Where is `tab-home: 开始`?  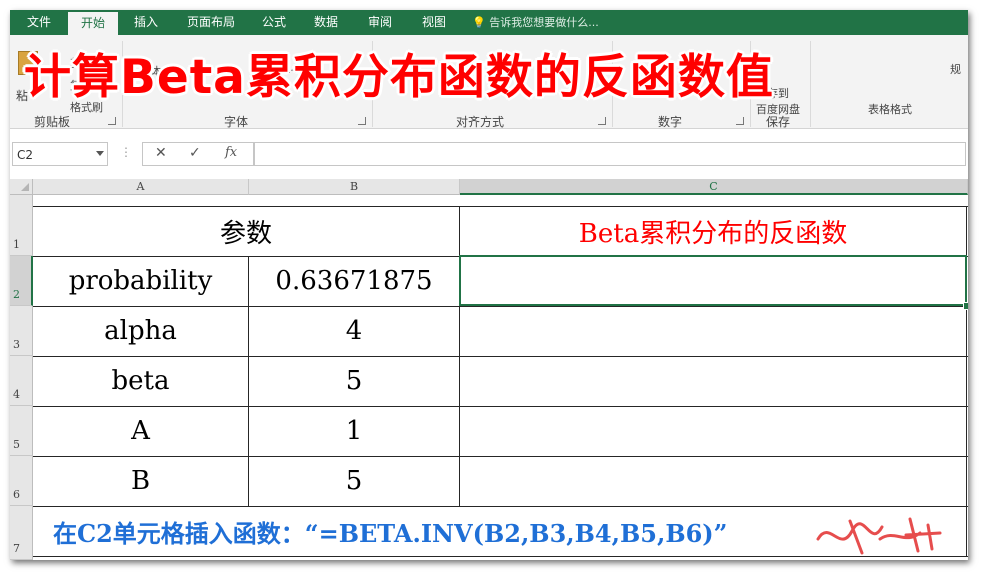
tab-home: 开始 is located at coordinates (93, 23).